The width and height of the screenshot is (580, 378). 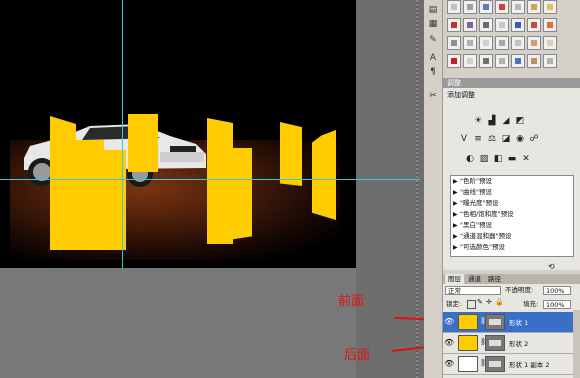 What do you see at coordinates (576, 344) in the screenshot?
I see `layers-scrollbar` at bounding box center [576, 344].